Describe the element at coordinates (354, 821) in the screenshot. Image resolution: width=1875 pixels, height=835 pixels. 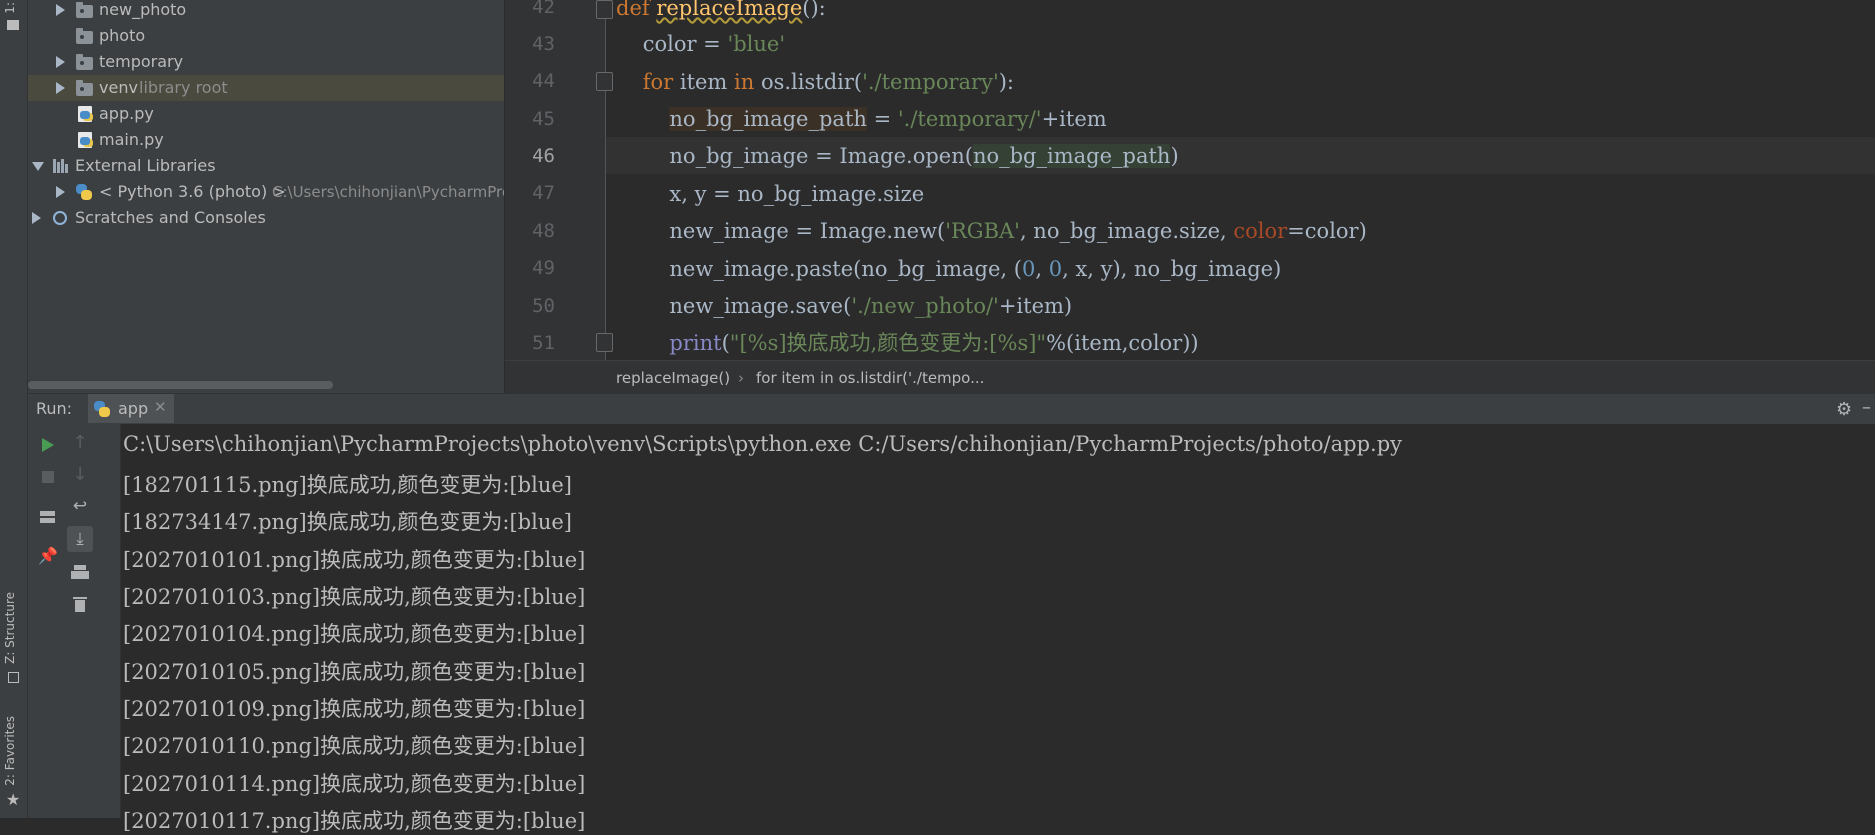
I see `console-line: [2027010117.png]换底成功,颜色变更为:[blue]` at that location.